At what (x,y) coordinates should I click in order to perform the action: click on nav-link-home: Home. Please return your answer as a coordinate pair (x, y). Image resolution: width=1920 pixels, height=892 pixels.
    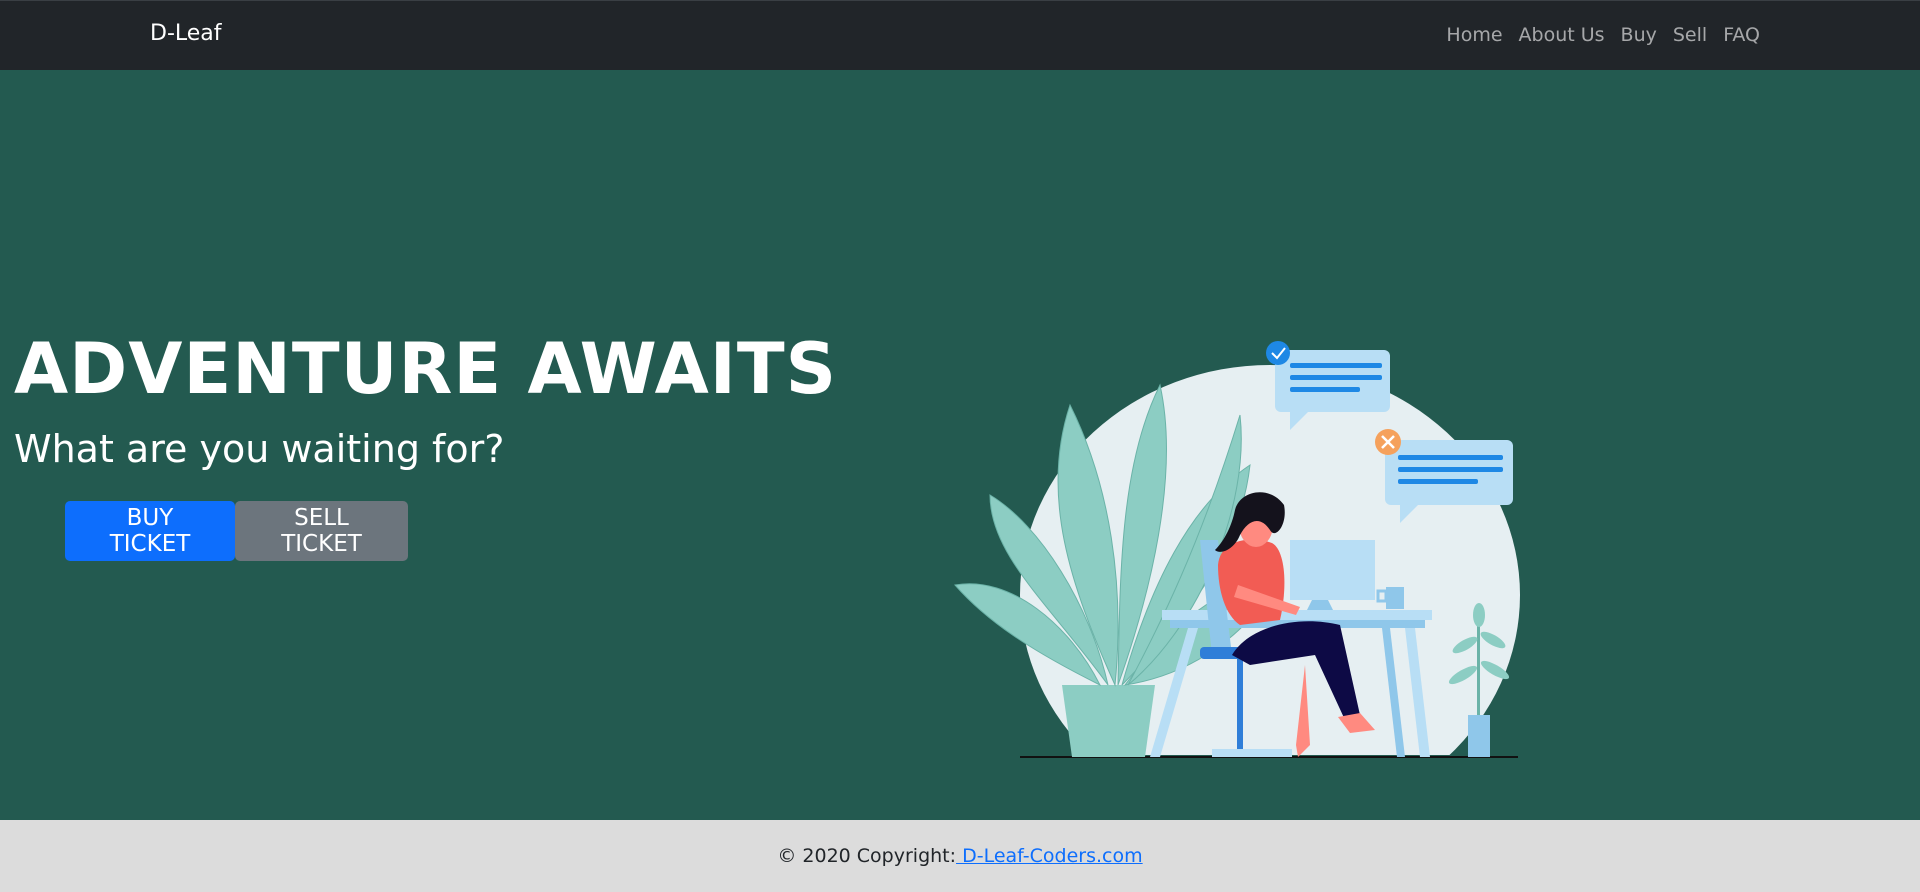
    Looking at the image, I should click on (1474, 35).